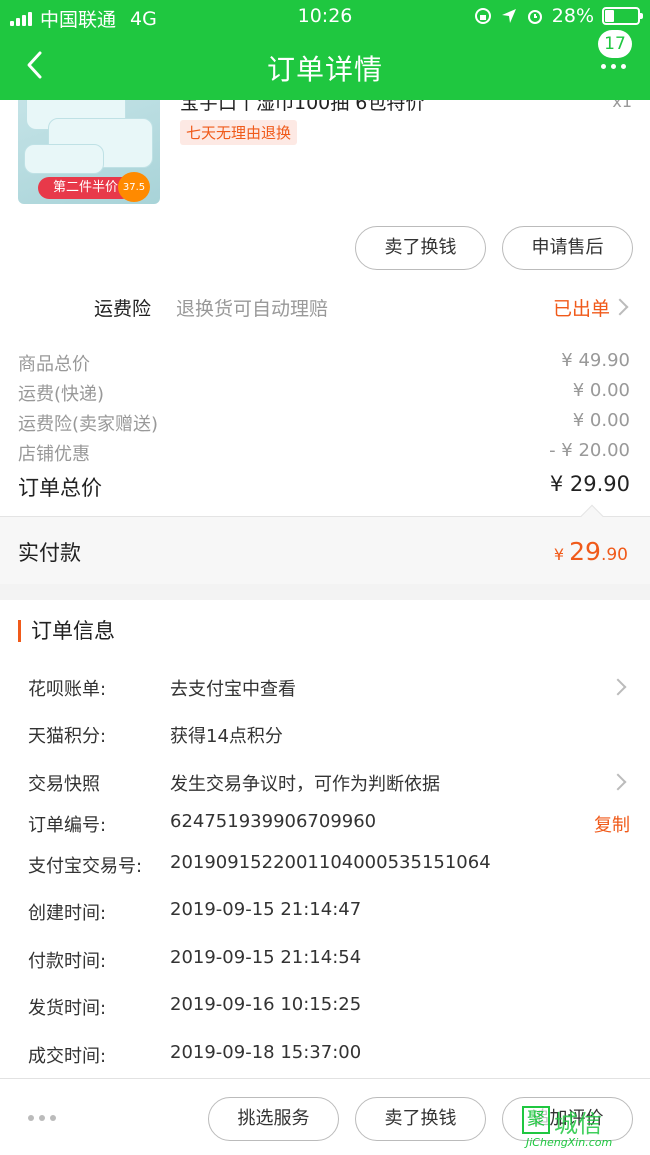  Describe the element at coordinates (534, 17) in the screenshot. I see `alarm-icon` at that location.